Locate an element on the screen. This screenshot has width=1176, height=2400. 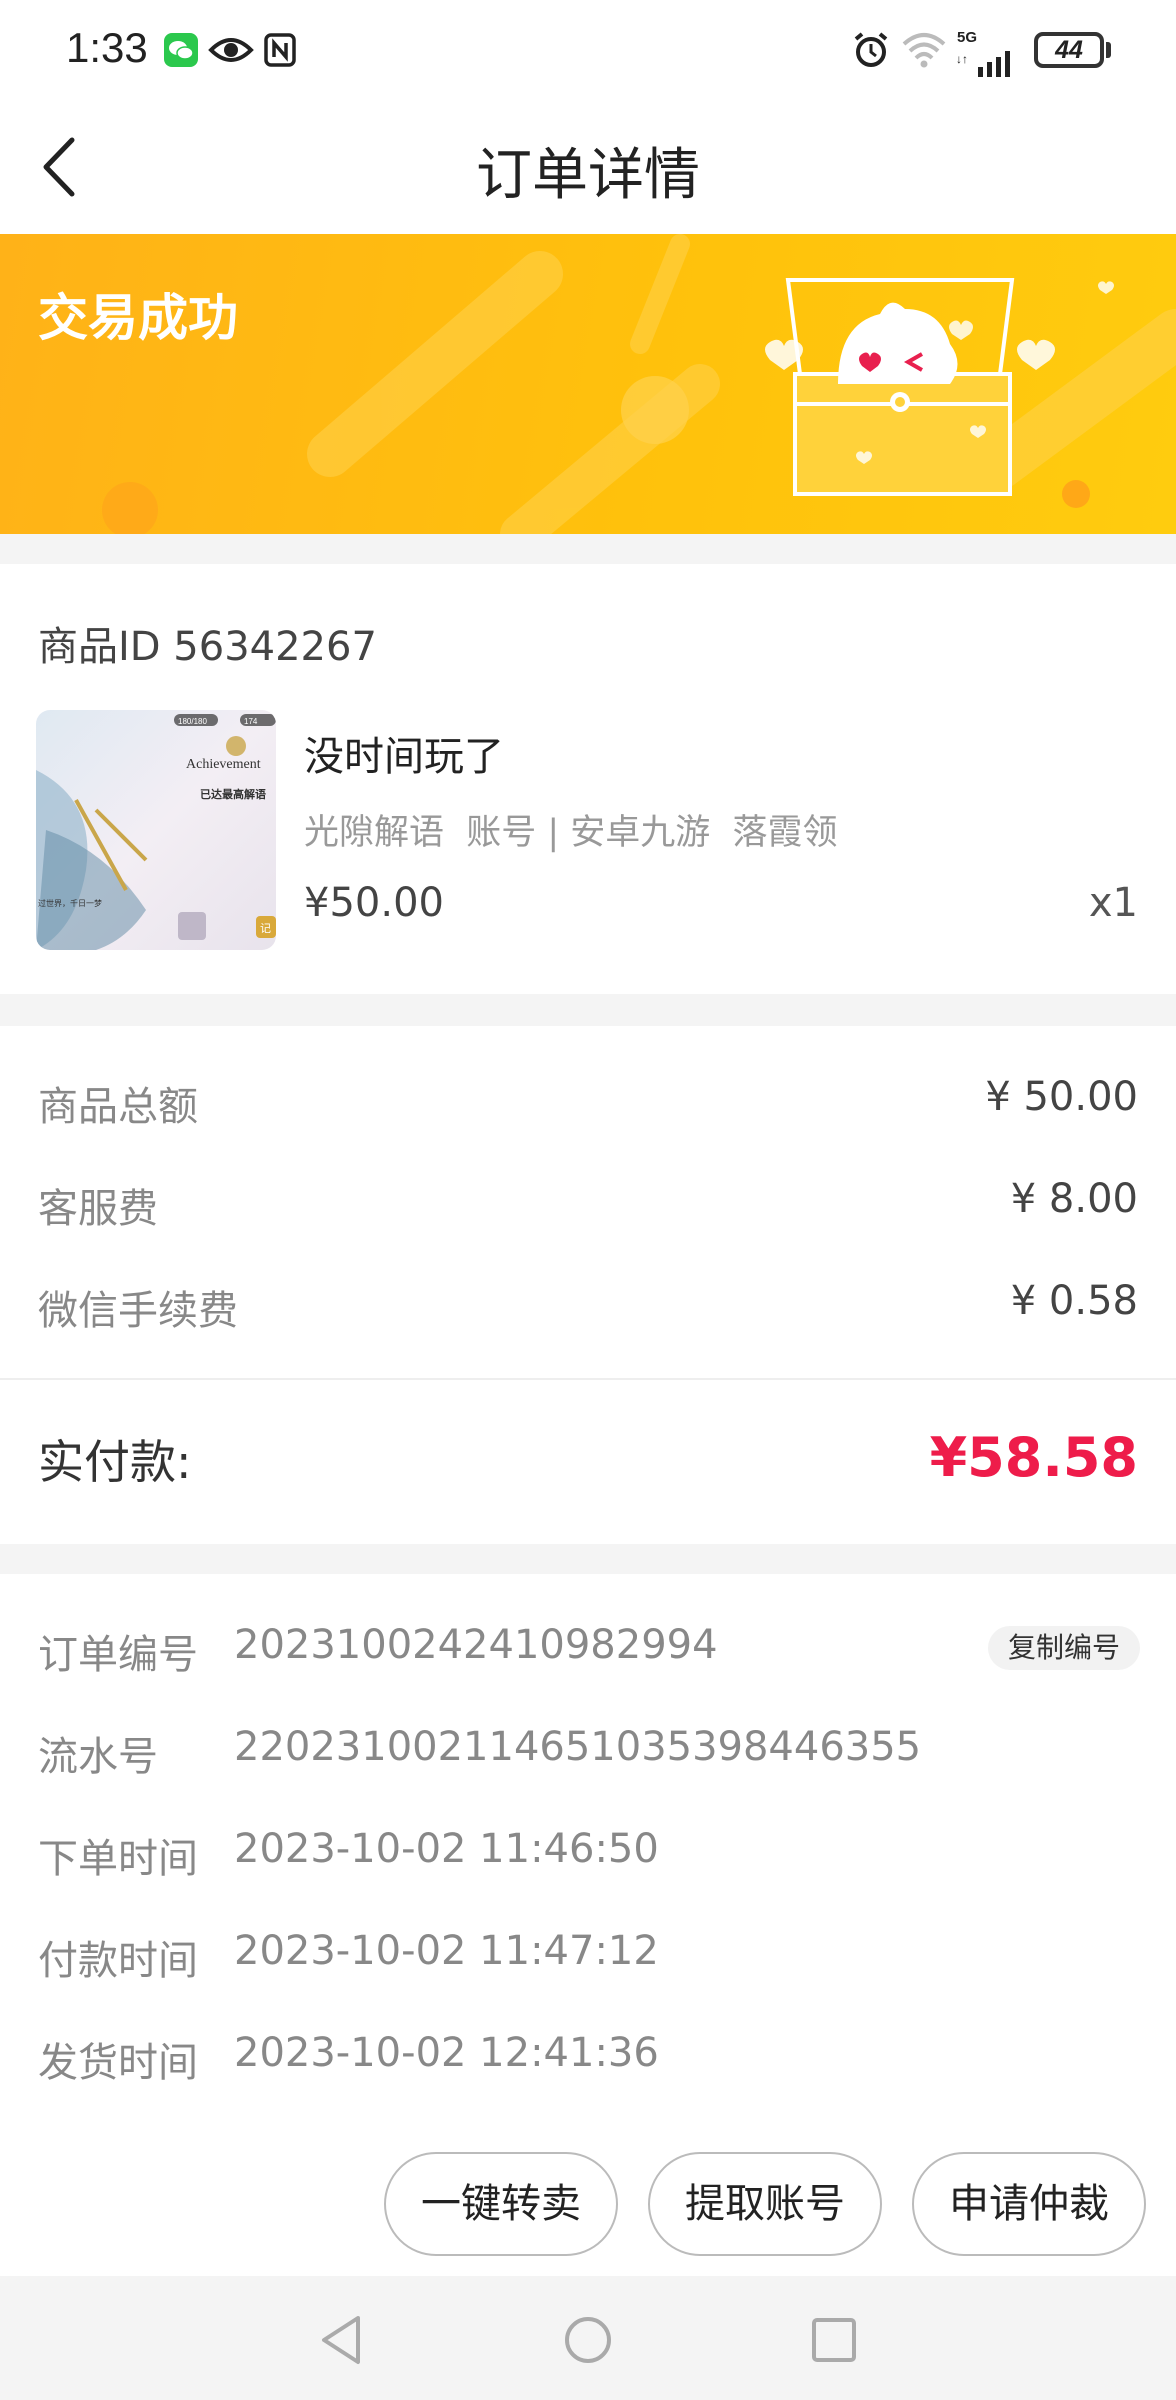
order-time-row: 下单时间 2023-10-02 11:46:50 is located at coordinates (588, 1856).